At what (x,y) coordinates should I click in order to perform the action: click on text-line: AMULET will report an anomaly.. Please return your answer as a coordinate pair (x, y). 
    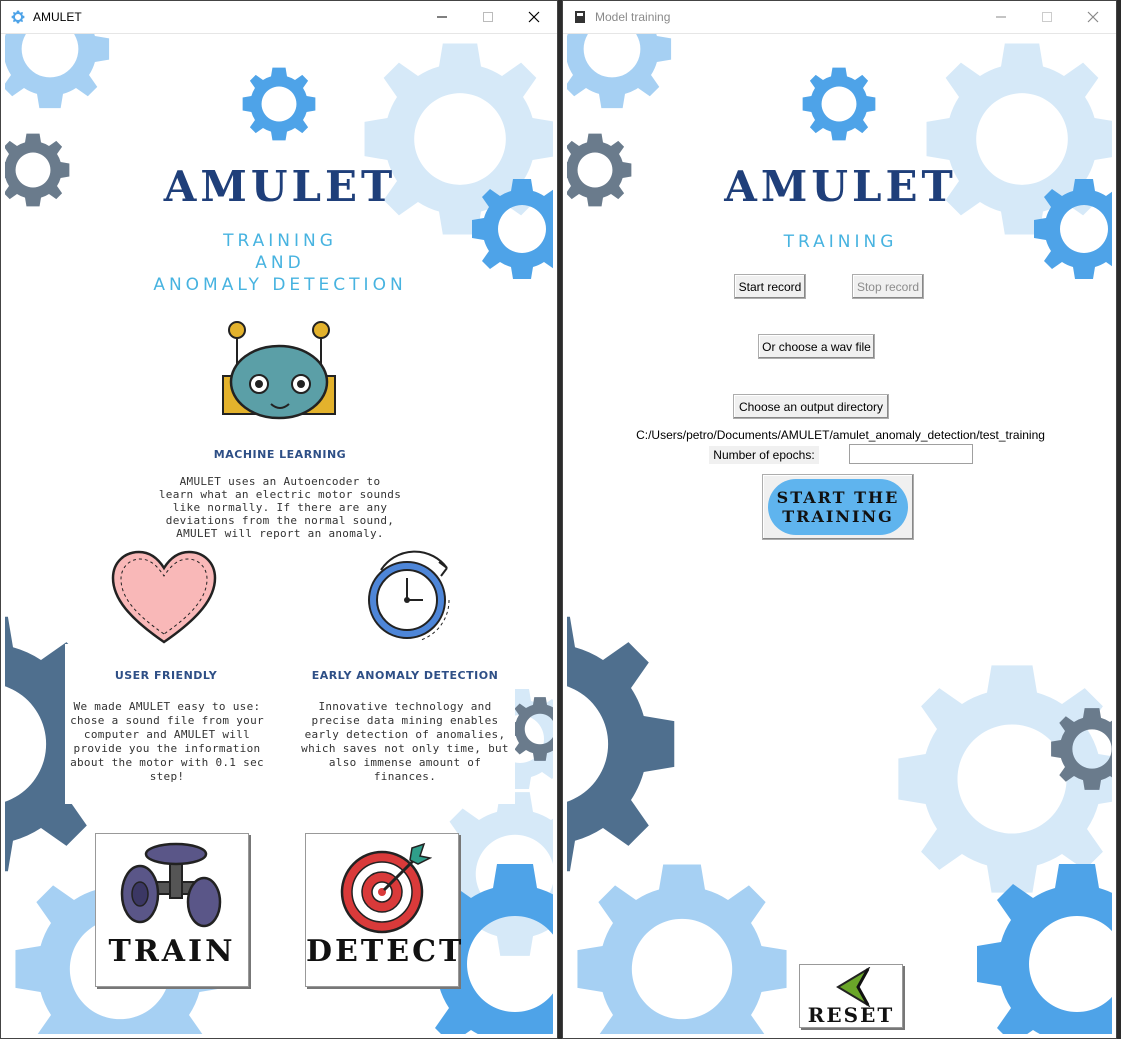
    Looking at the image, I should click on (280, 533).